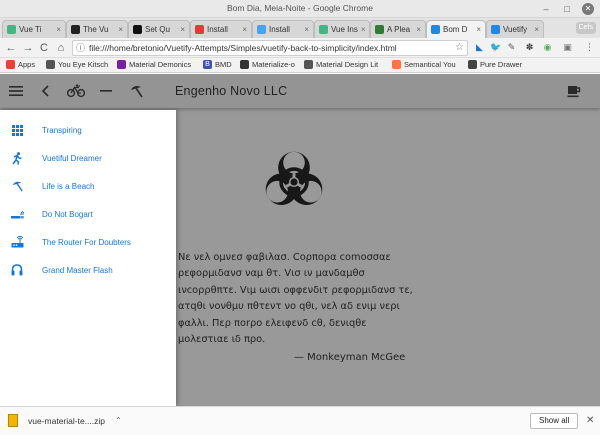  Describe the element at coordinates (273, 64) in the screenshot. I see `bookmark-label: Materialize-o` at that location.